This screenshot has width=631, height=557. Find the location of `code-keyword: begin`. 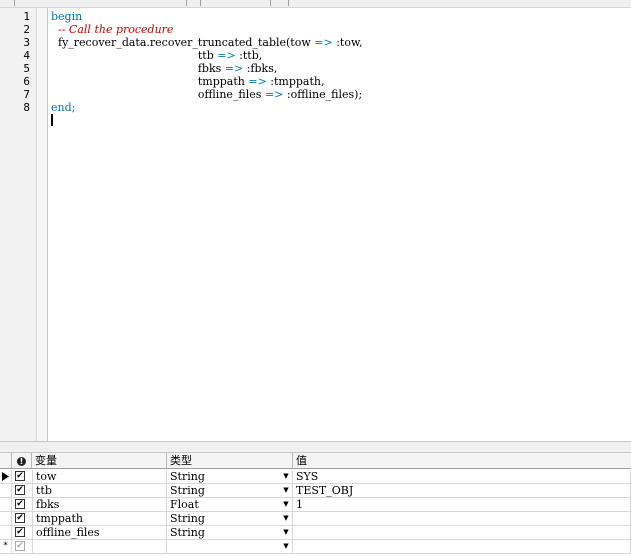

code-keyword: begin is located at coordinates (67, 16).